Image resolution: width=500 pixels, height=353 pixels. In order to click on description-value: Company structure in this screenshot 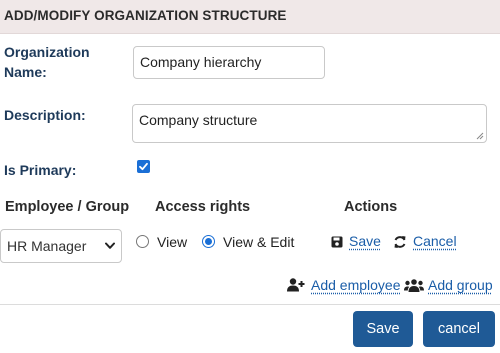, I will do `click(198, 120)`.